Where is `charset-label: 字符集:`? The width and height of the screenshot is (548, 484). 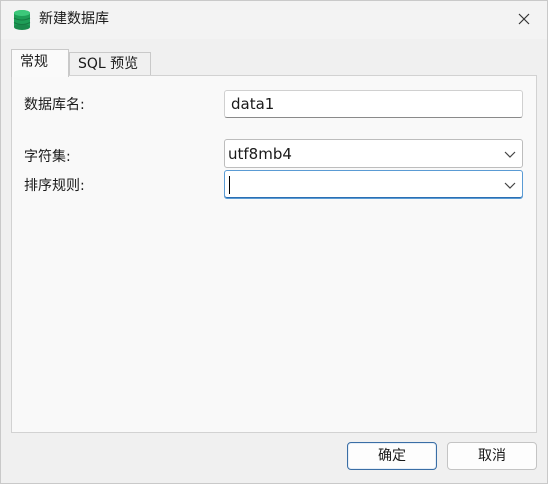
charset-label: 字符集: is located at coordinates (47, 157).